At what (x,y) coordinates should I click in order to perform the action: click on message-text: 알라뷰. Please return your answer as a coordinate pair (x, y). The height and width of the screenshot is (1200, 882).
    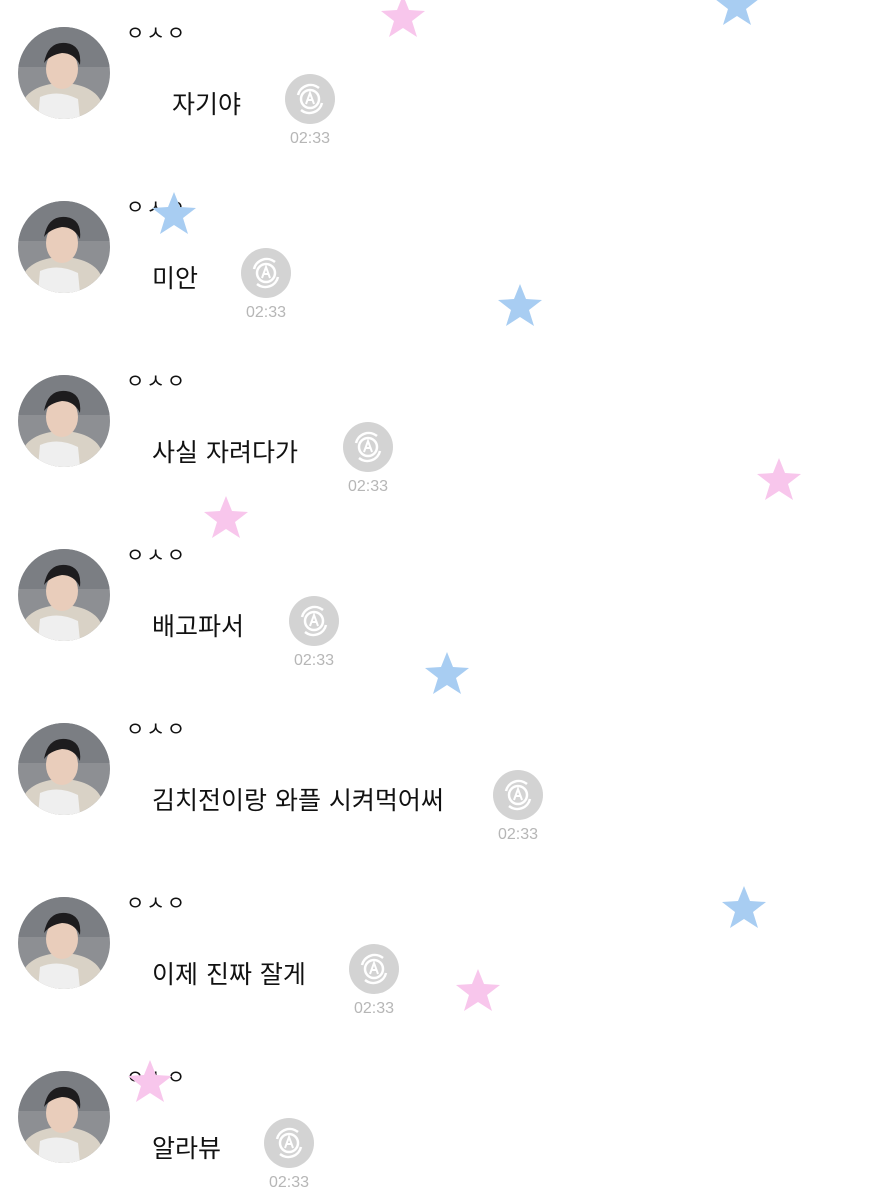
    Looking at the image, I should click on (187, 1148).